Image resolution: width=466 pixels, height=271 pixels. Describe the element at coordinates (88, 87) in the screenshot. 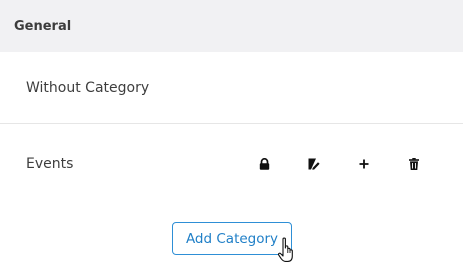

I see `category-label: Without Category` at that location.